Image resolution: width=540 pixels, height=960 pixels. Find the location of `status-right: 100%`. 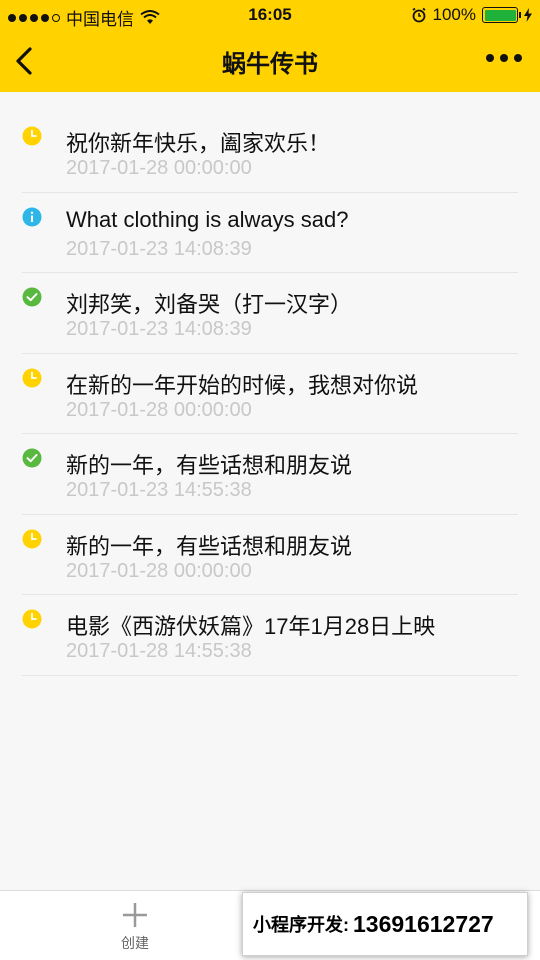

status-right: 100% is located at coordinates (471, 15).